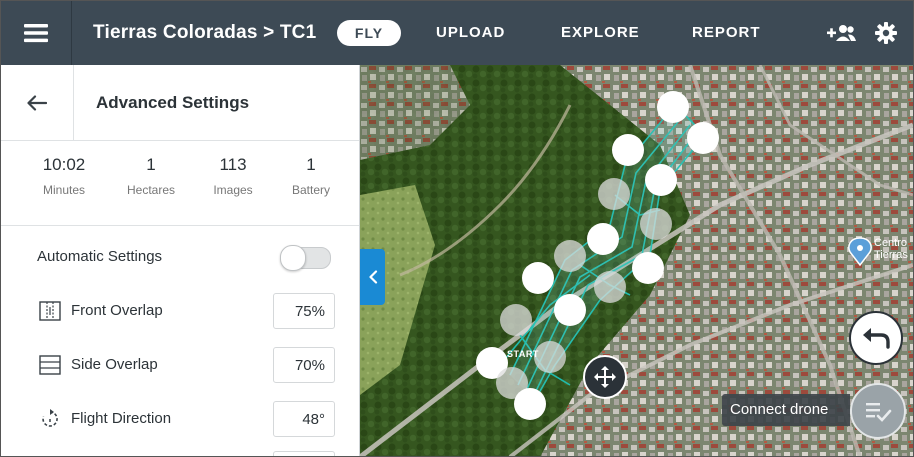 Image resolution: width=914 pixels, height=457 pixels. I want to click on side-overlap-label: Side Overlap, so click(114, 364).